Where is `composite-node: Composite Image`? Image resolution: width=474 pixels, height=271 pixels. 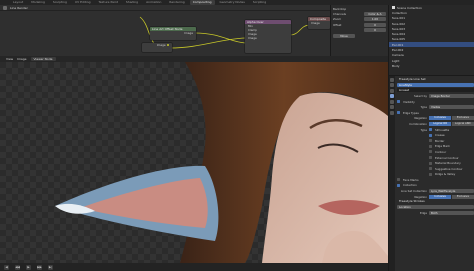
composite-node: Composite Image is located at coordinates (319, 23).